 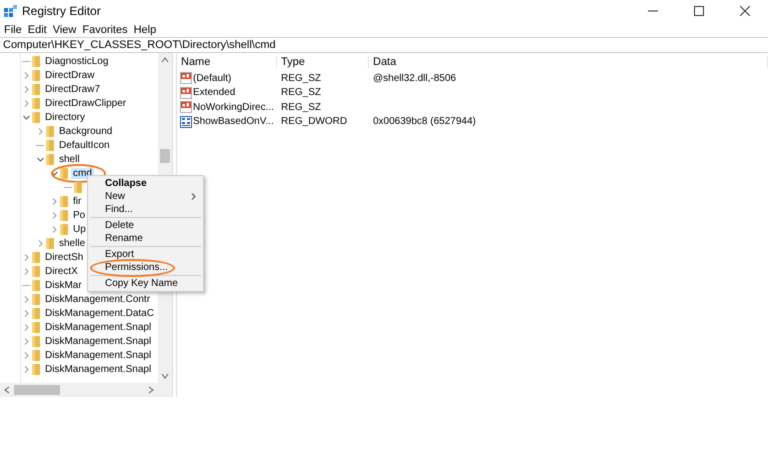 What do you see at coordinates (414, 78) in the screenshot?
I see `value-data: @shell32.dll,-8506` at bounding box center [414, 78].